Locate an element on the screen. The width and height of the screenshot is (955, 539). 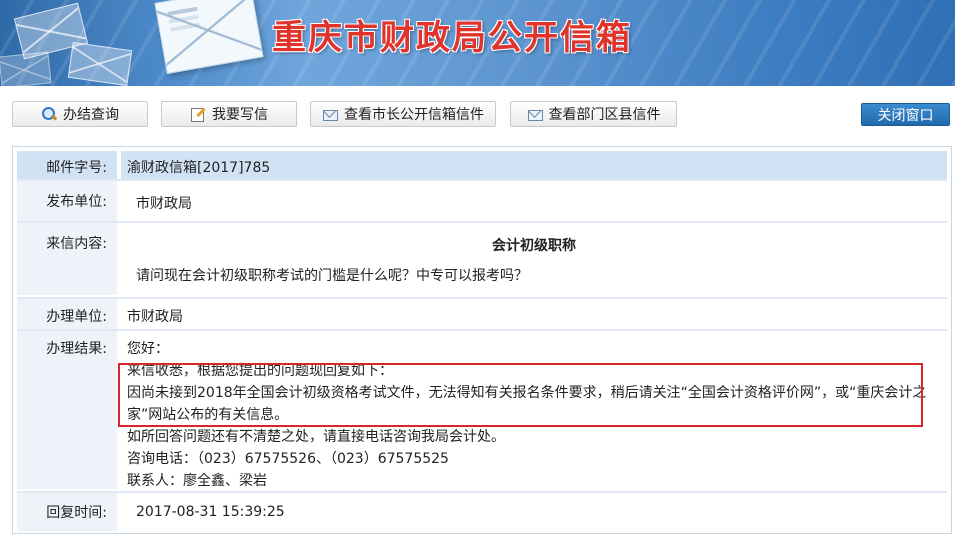
publisher-label: 发布单位: is located at coordinates (76, 202).